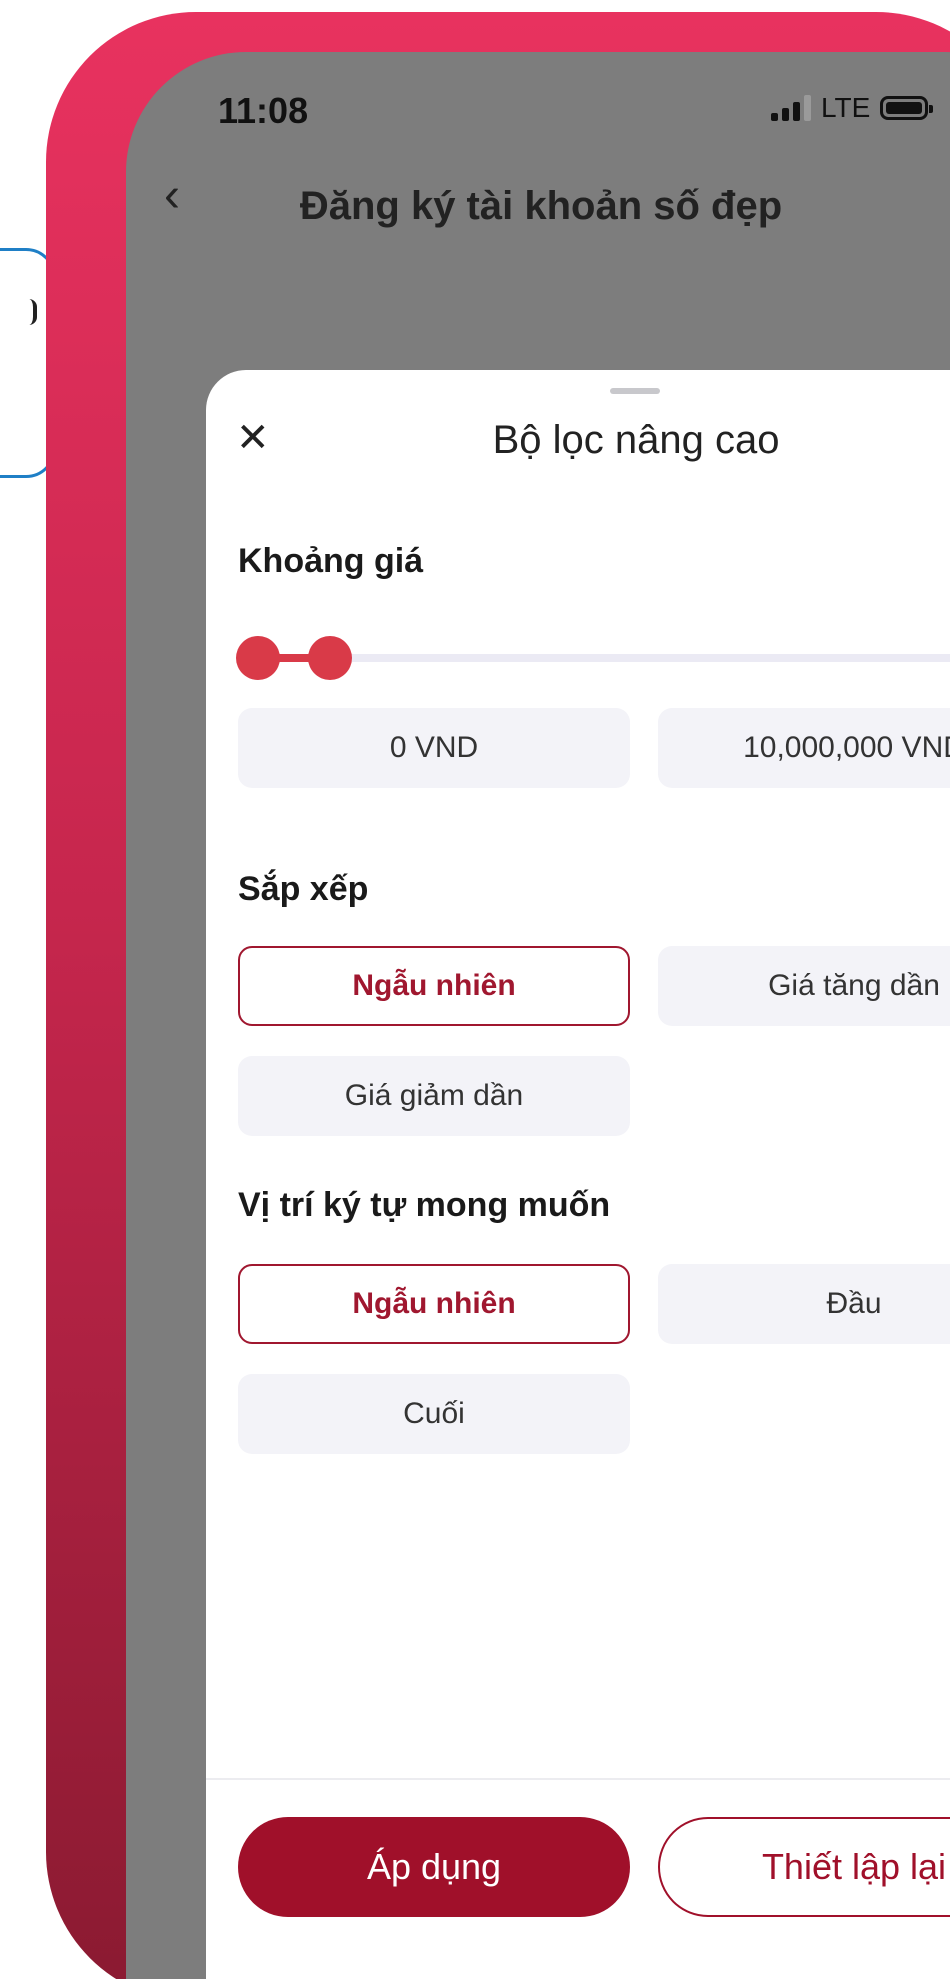 The image size is (950, 1979). I want to click on sort-option-random: Ngẫu nhiên, so click(434, 986).